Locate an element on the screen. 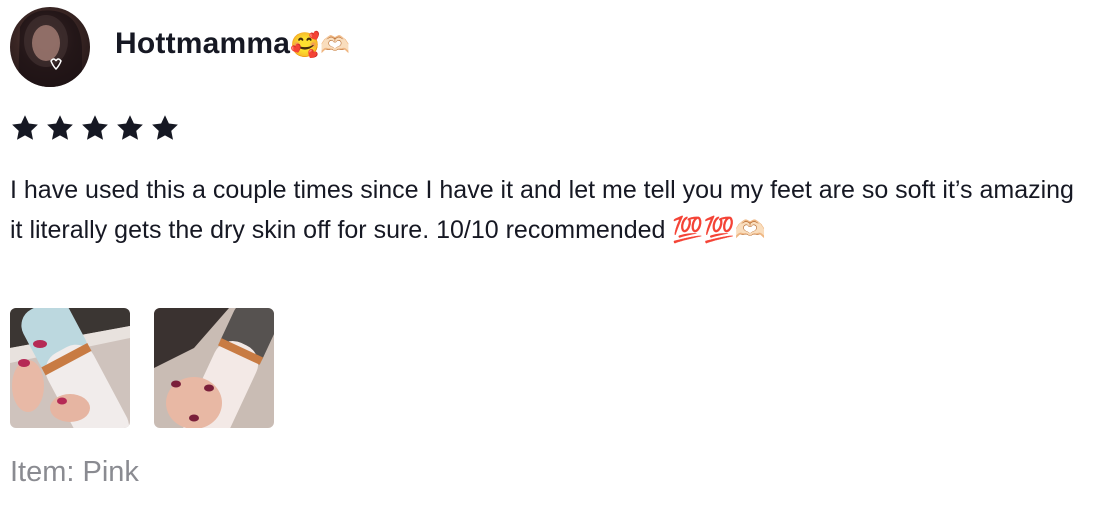  username-emojis: 🥰🫶🏻 is located at coordinates (320, 45).